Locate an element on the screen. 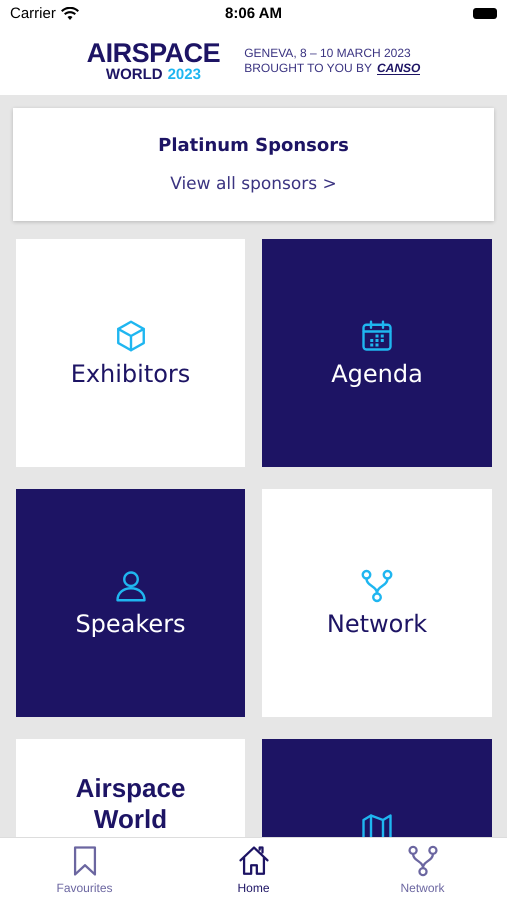 This screenshot has width=507, height=900. sponsor-line: BROUGHT TO YOU BY is located at coordinates (308, 68).